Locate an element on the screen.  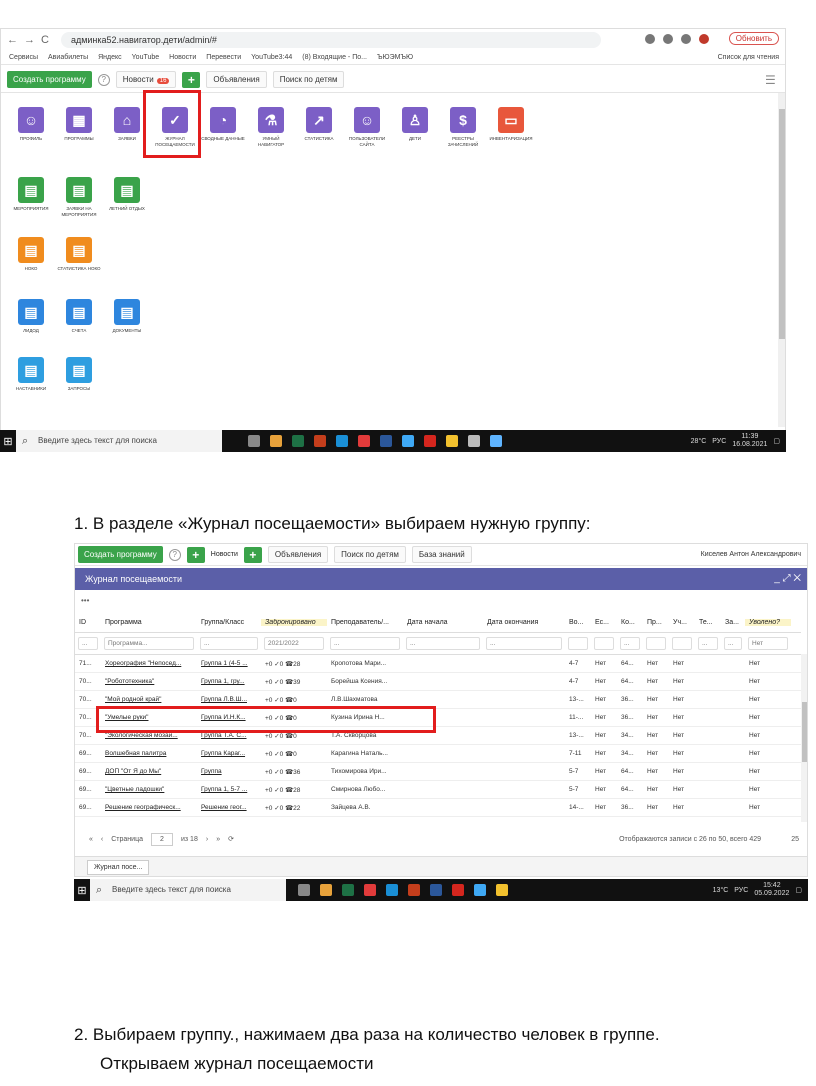
bookmark-item: Яндекс is located at coordinates (110, 57).